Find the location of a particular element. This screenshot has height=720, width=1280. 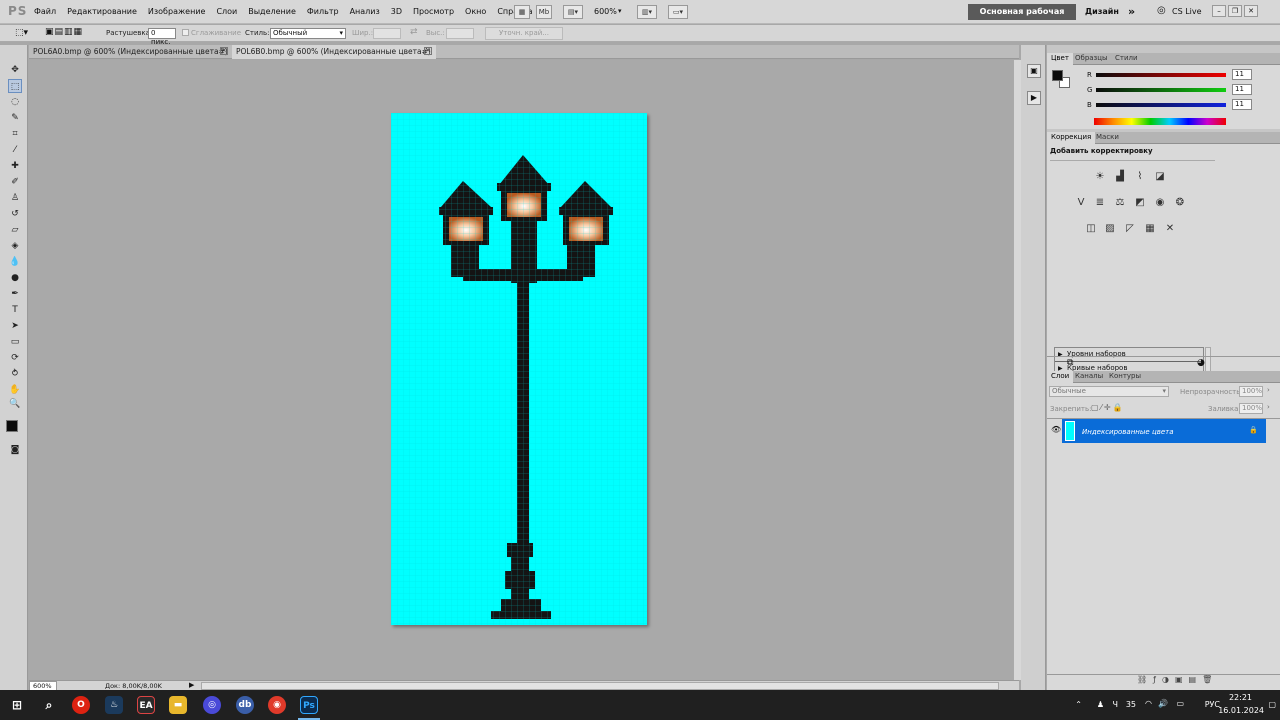

fill-input: 100% is located at coordinates (1251, 408).